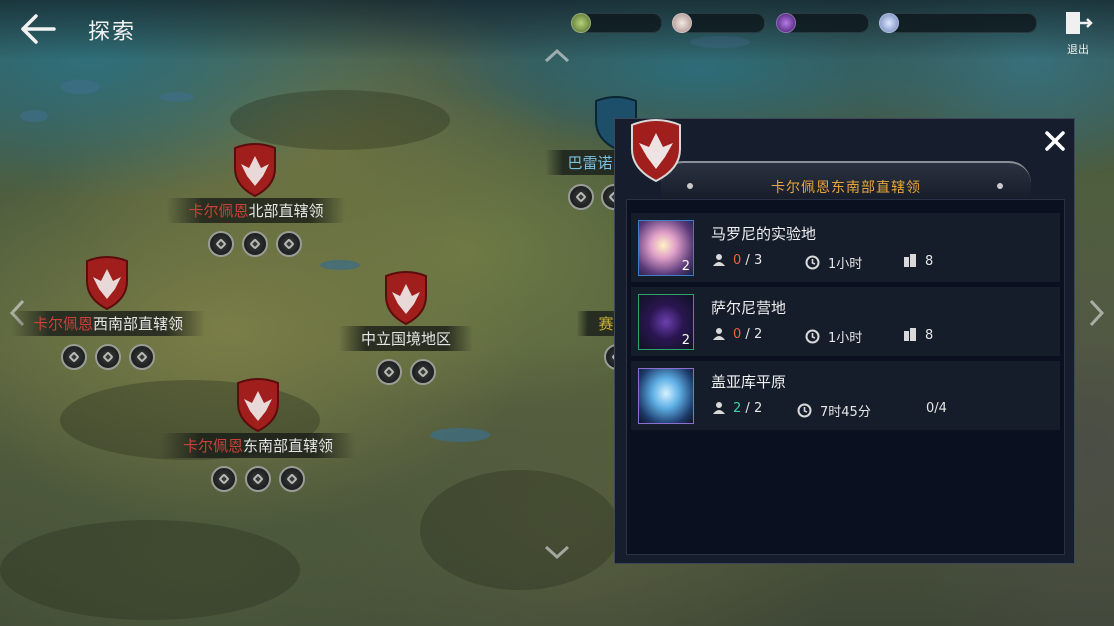  What do you see at coordinates (845, 322) in the screenshot?
I see `dungeon-item: 2 萨尔尼营地 0 / 2 1小时 8` at bounding box center [845, 322].